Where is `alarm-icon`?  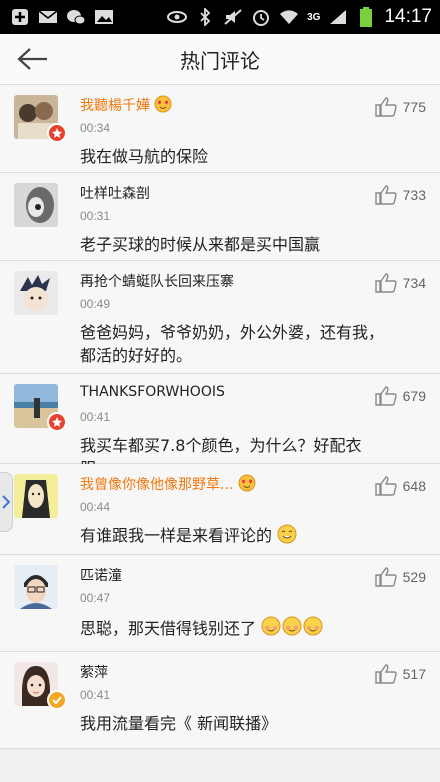 alarm-icon is located at coordinates (261, 17).